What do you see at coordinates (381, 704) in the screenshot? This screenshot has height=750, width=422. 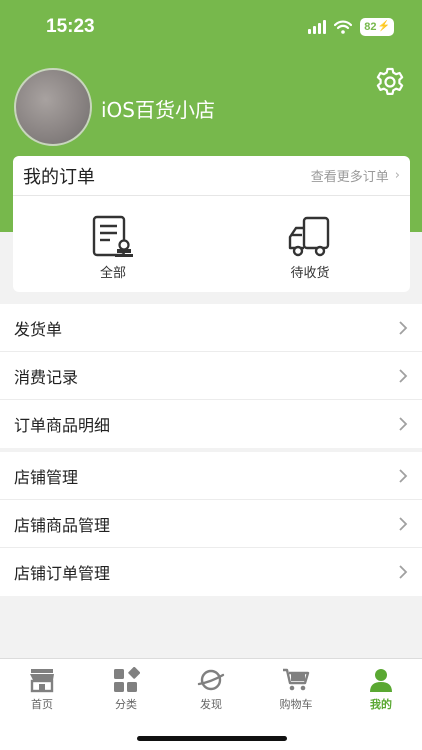 I see `tab-mine-label: 我的` at bounding box center [381, 704].